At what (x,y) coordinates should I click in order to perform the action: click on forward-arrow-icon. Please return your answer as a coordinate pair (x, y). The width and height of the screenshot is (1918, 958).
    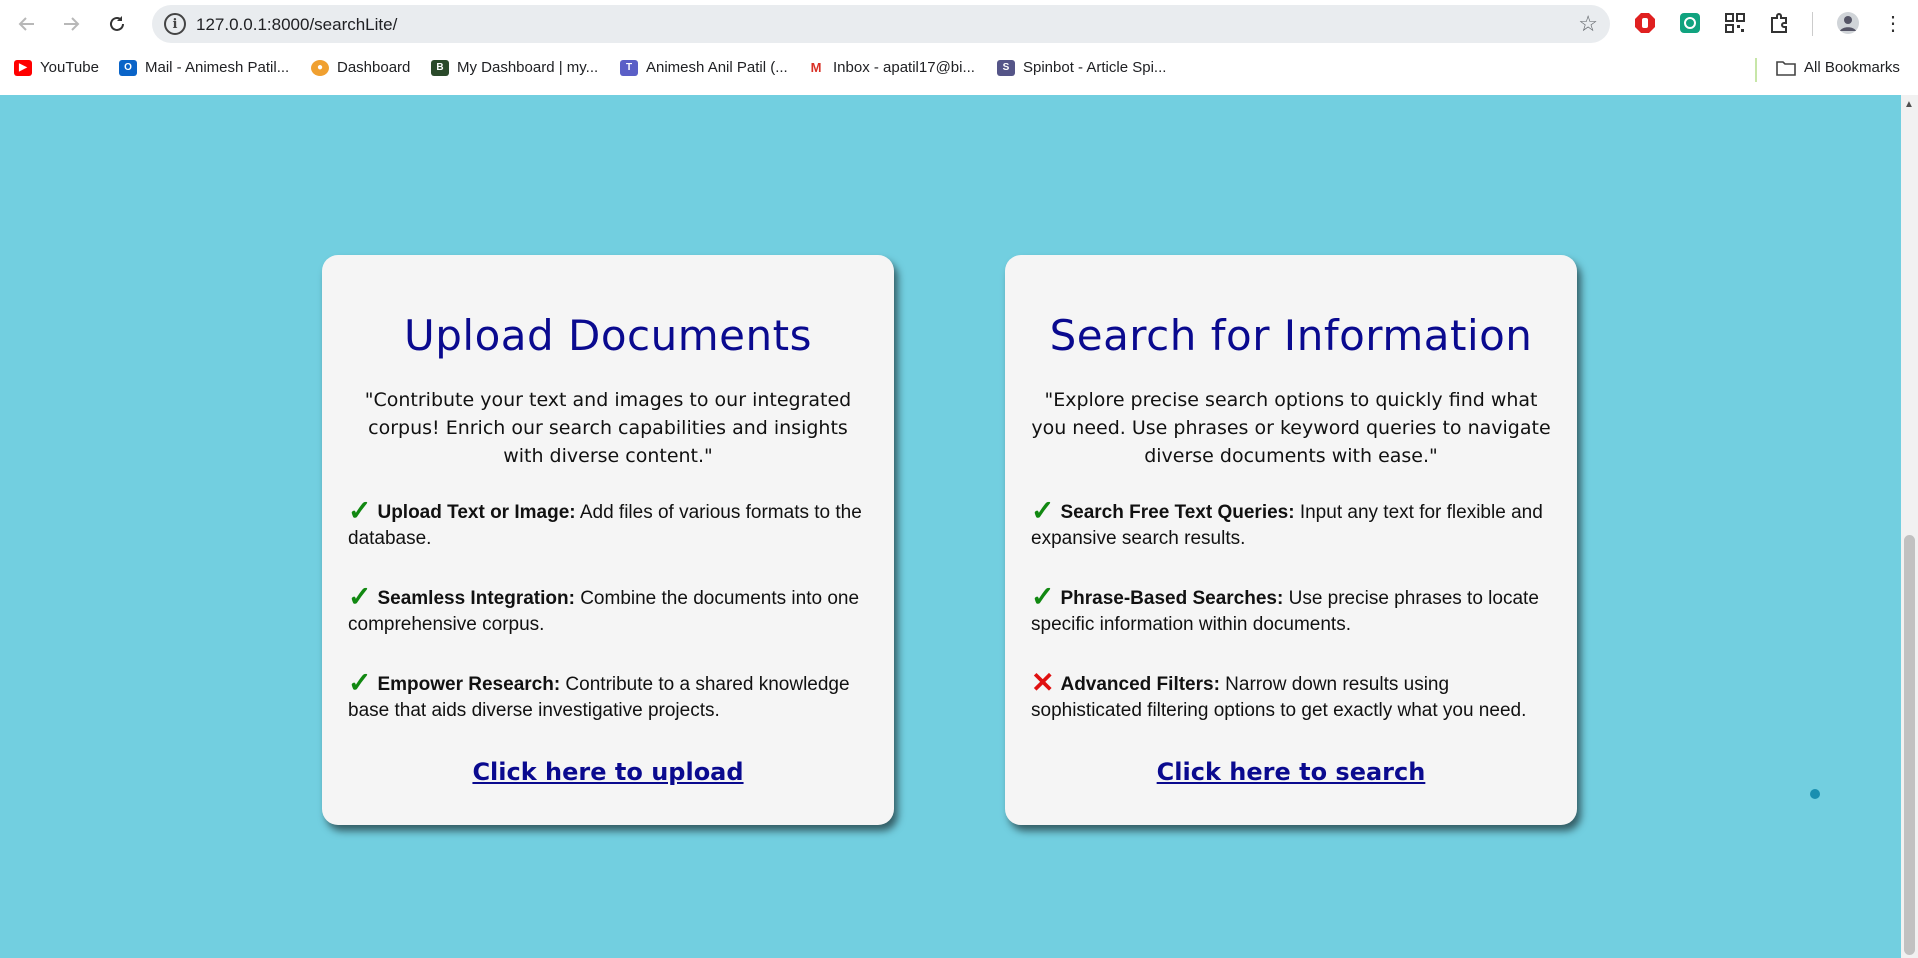
    Looking at the image, I should click on (72, 24).